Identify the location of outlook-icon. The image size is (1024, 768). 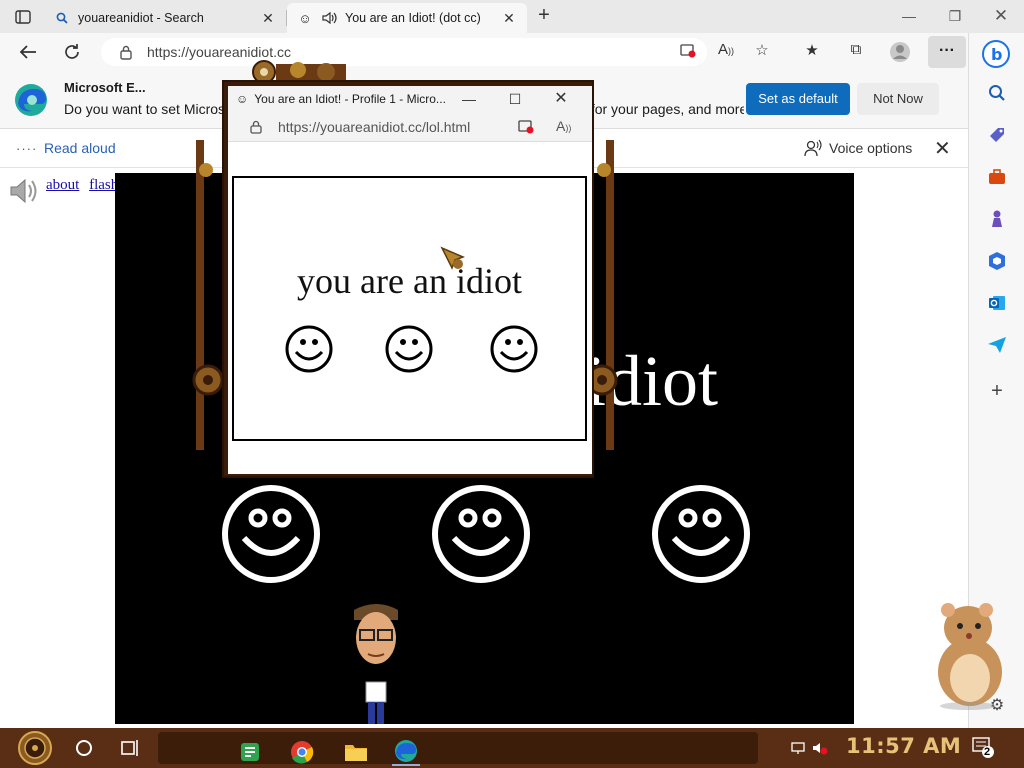
(997, 303).